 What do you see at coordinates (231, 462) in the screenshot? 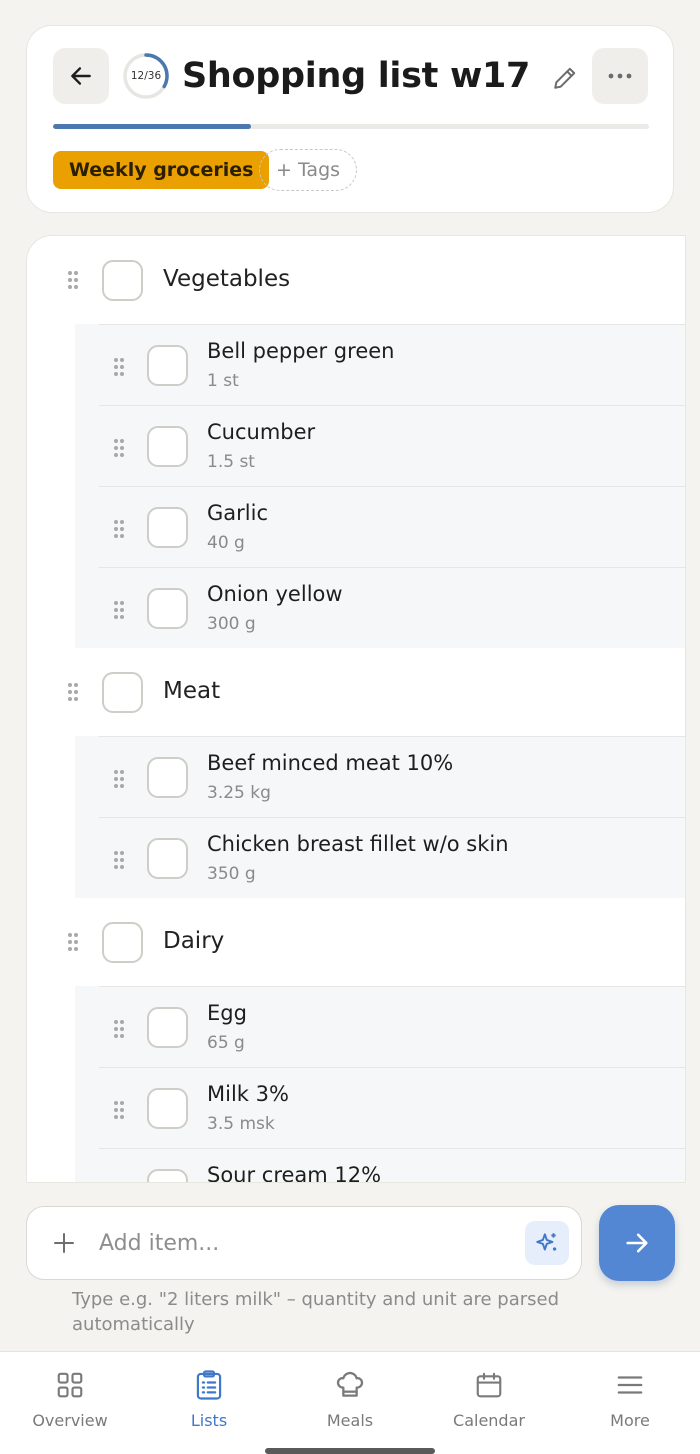
I see `item-quantity: 1.5 st` at bounding box center [231, 462].